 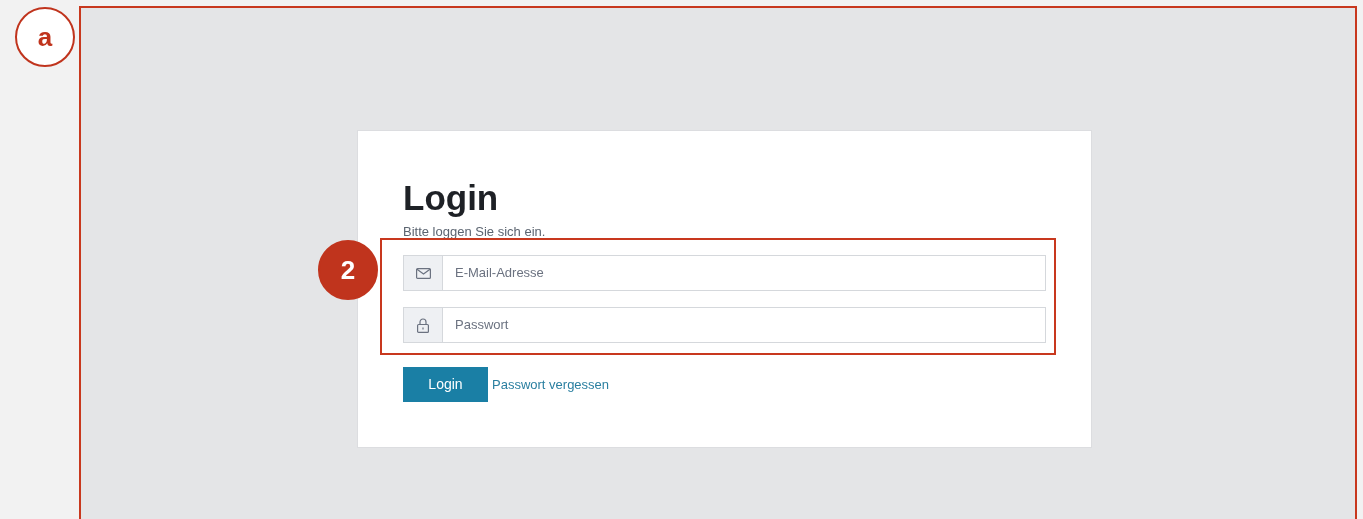 I want to click on lock-icon, so click(x=423, y=325).